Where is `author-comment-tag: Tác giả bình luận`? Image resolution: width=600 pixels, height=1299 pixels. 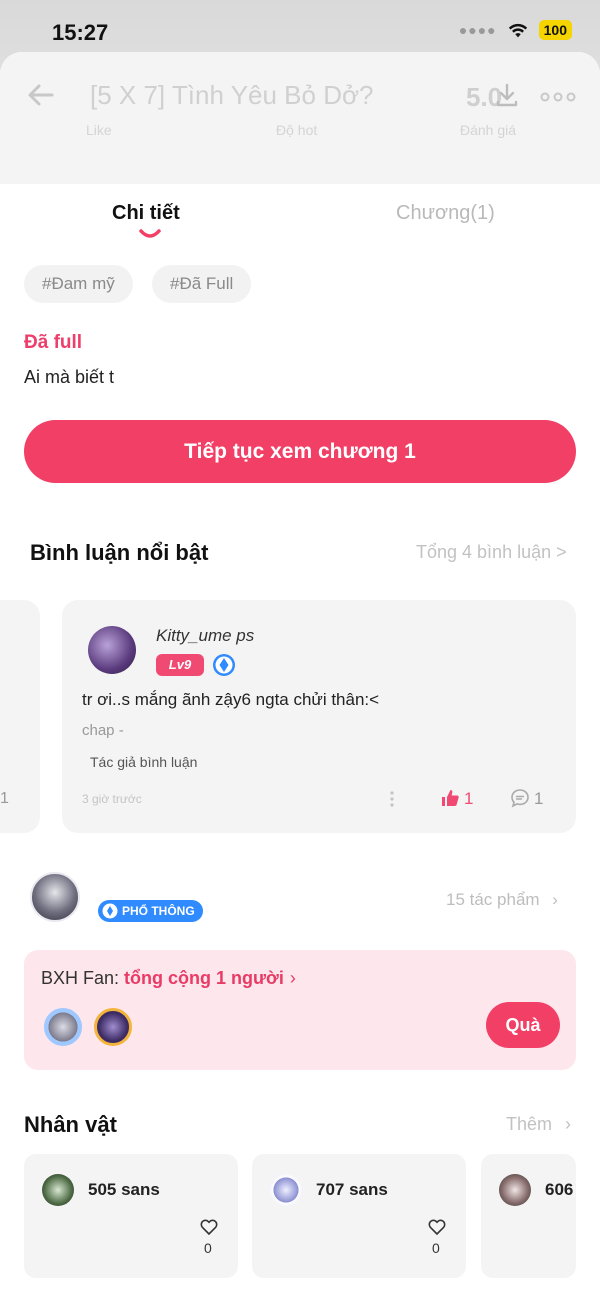
author-comment-tag: Tác giả bình luận is located at coordinates (144, 762).